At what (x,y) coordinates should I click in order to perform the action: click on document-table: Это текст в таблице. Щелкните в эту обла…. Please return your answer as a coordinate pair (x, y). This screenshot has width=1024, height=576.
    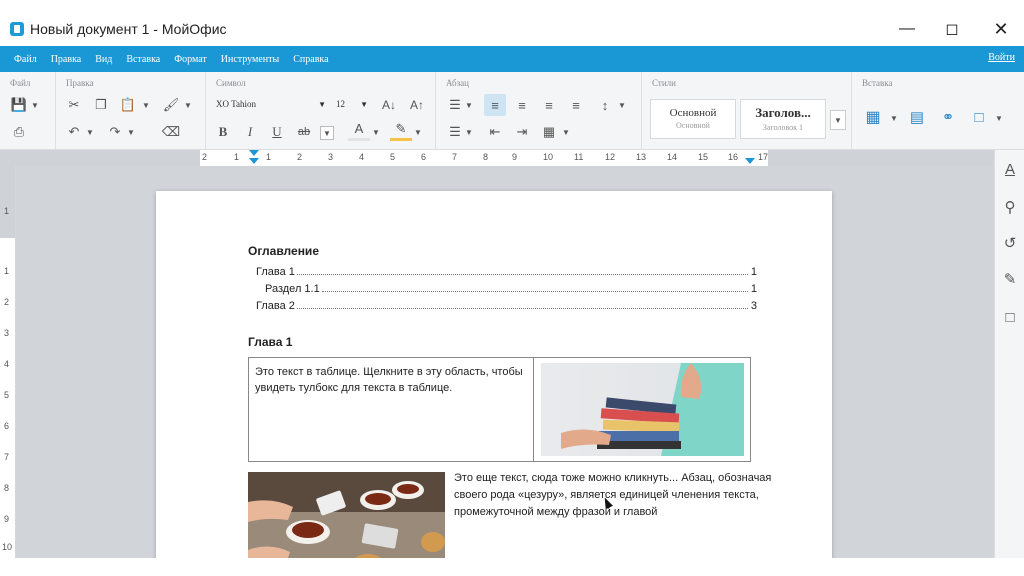
    Looking at the image, I should click on (499, 409).